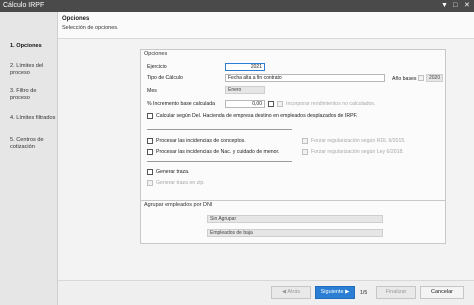  What do you see at coordinates (364, 293) in the screenshot?
I see `page-indicator: 1/5` at bounding box center [364, 293].